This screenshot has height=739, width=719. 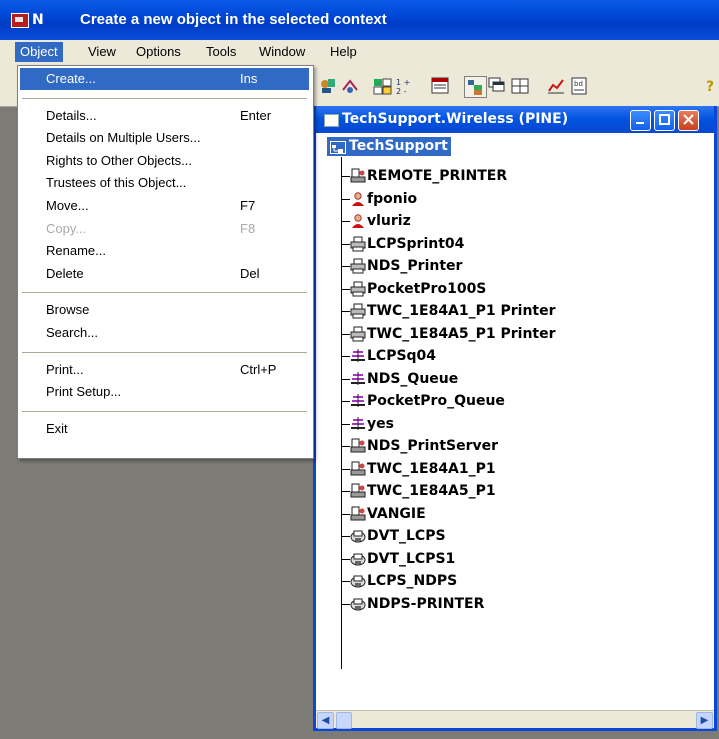 What do you see at coordinates (380, 423) in the screenshot?
I see `tree-item-label: yes` at bounding box center [380, 423].